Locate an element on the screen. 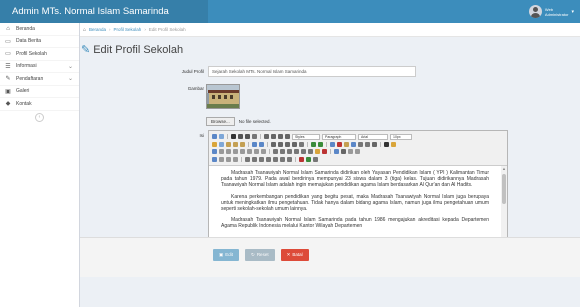  abbr-icon is located at coordinates (261, 159).